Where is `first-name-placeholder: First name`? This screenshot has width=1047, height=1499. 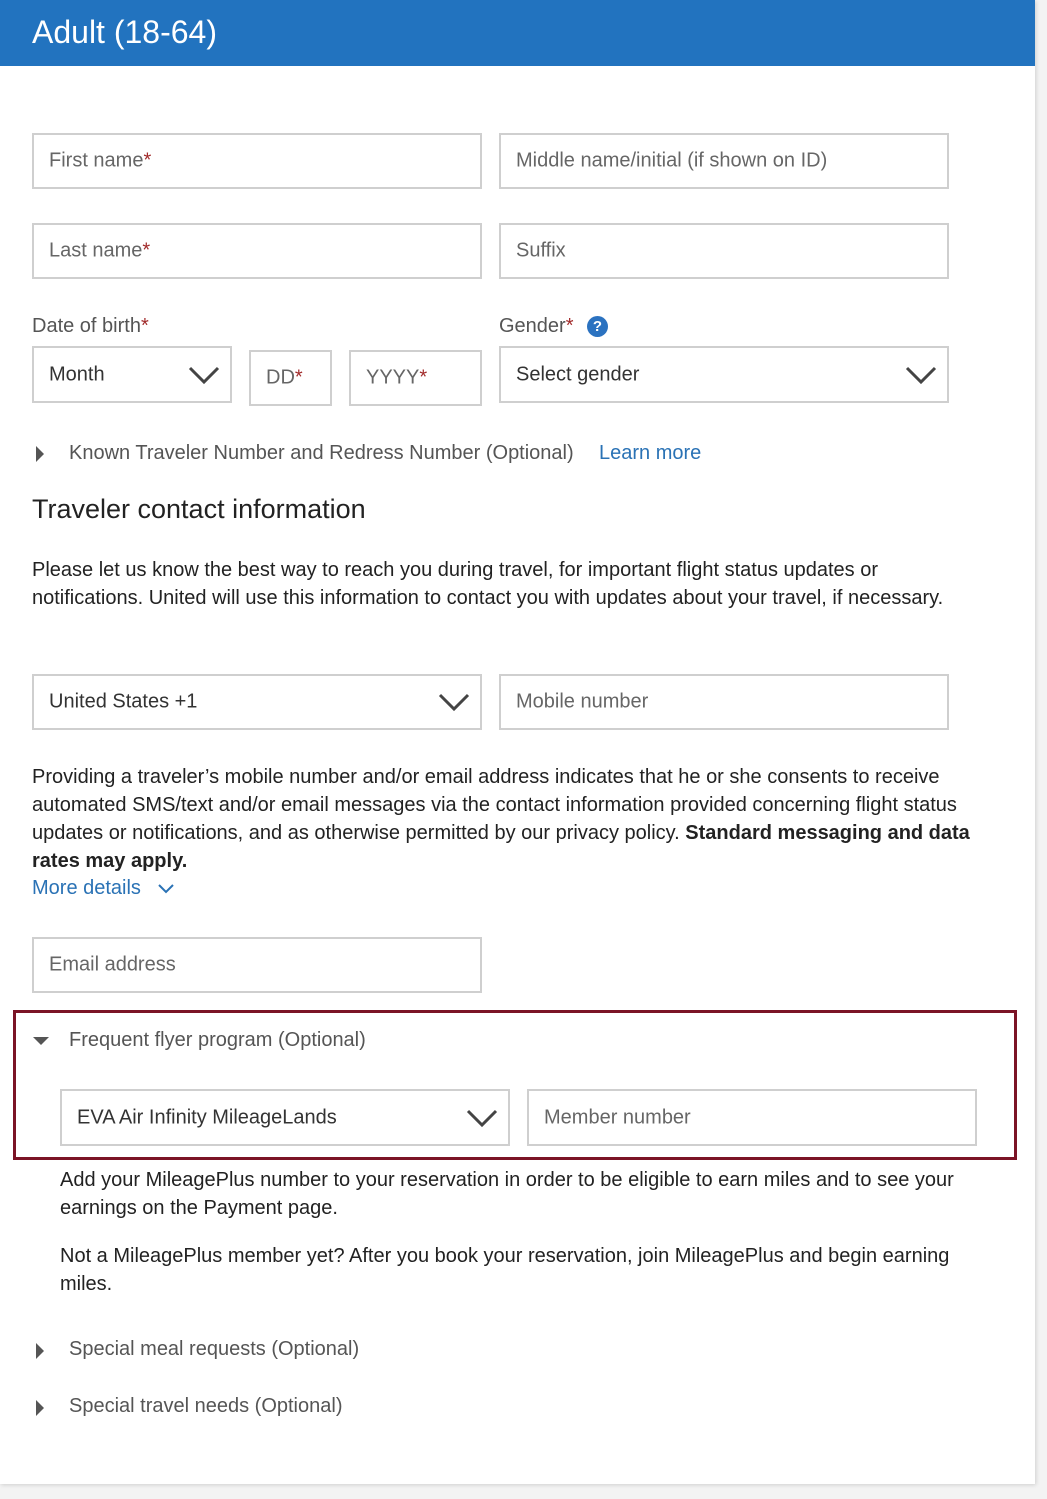
first-name-placeholder: First name is located at coordinates (96, 160).